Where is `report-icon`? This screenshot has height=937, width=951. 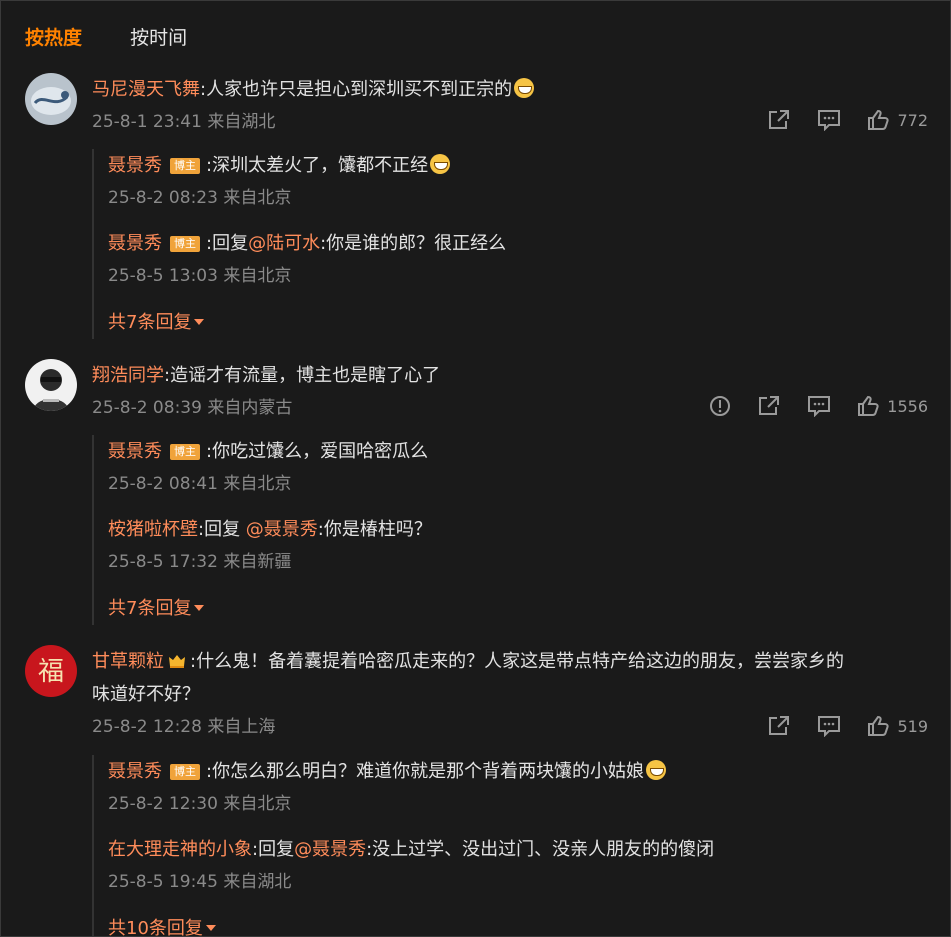 report-icon is located at coordinates (720, 406).